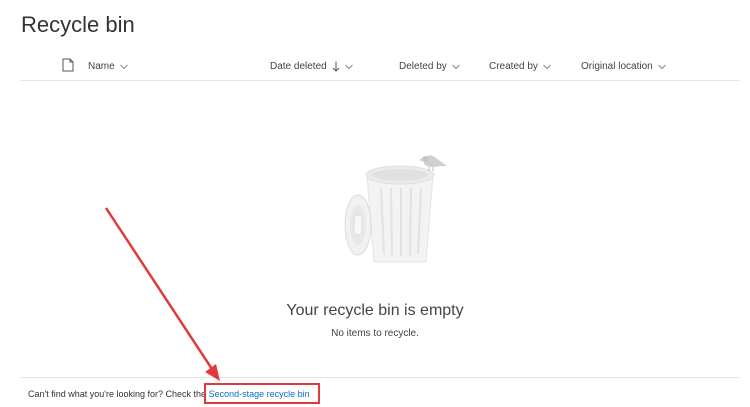 This screenshot has width=750, height=407. I want to click on empty-state-title: Your recycle bin is empty, so click(375, 310).